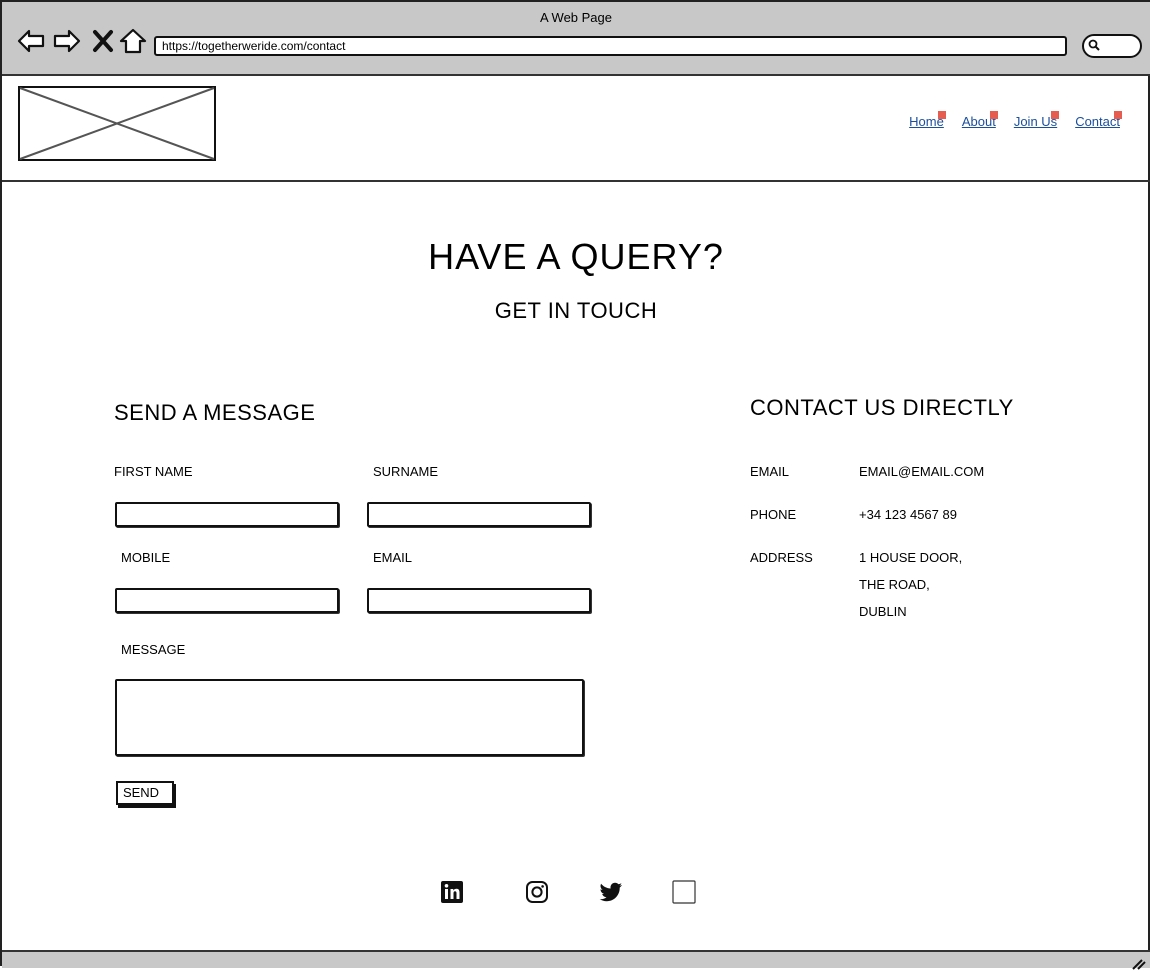 Image resolution: width=1152 pixels, height=970 pixels. Describe the element at coordinates (153, 471) in the screenshot. I see `first-name-label: FIRST NAME` at that location.